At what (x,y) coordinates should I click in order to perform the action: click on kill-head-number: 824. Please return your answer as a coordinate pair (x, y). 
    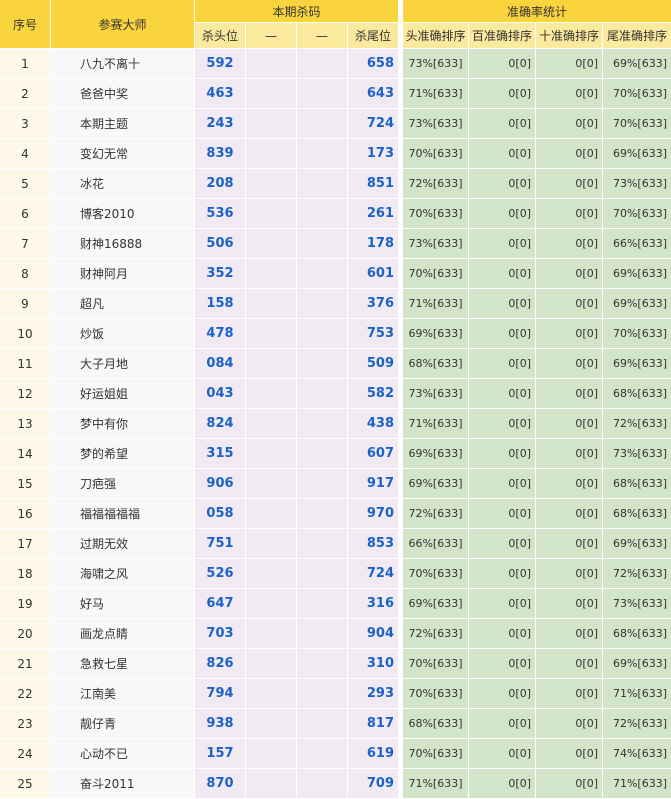
    Looking at the image, I should click on (220, 423).